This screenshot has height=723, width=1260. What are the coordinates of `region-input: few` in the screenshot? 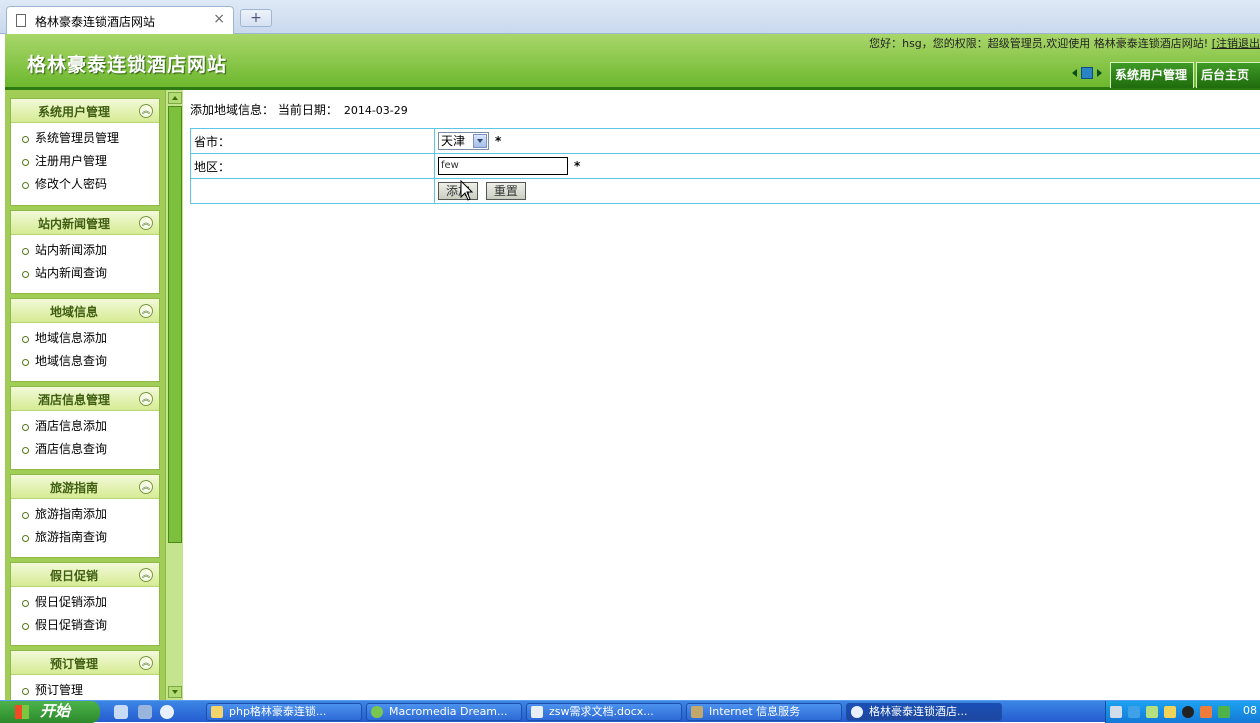 It's located at (503, 166).